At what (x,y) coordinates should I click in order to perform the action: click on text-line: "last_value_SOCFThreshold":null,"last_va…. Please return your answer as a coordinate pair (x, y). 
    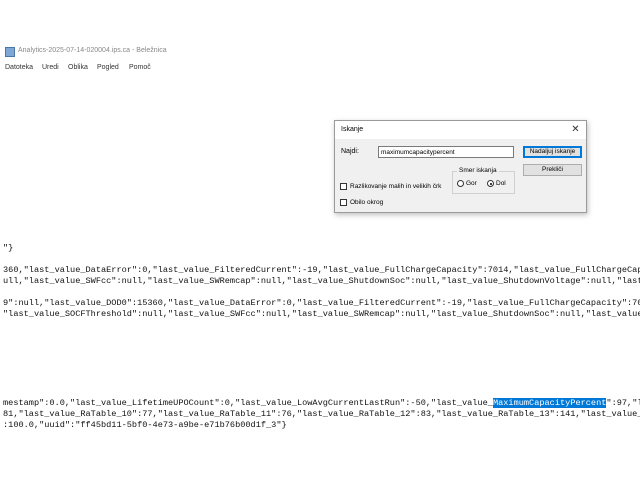
    Looking at the image, I should click on (321, 314).